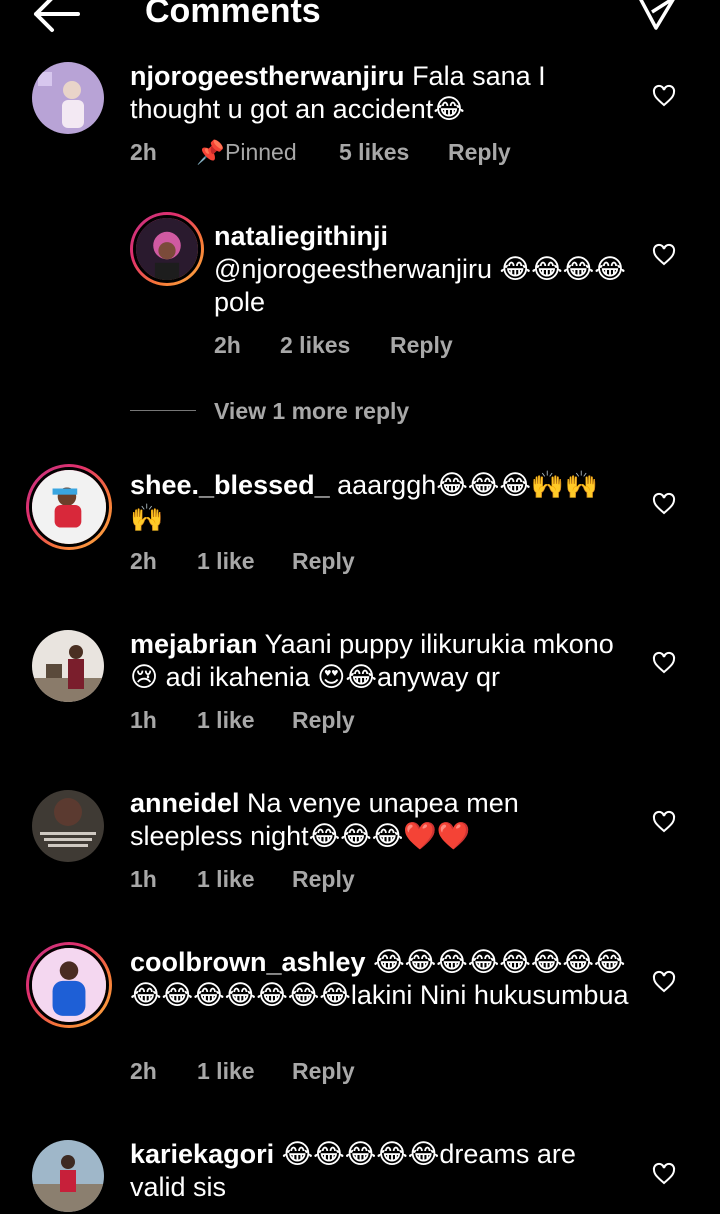 This screenshot has width=720, height=1214. What do you see at coordinates (56, 17) in the screenshot?
I see `back-arrow-icon` at bounding box center [56, 17].